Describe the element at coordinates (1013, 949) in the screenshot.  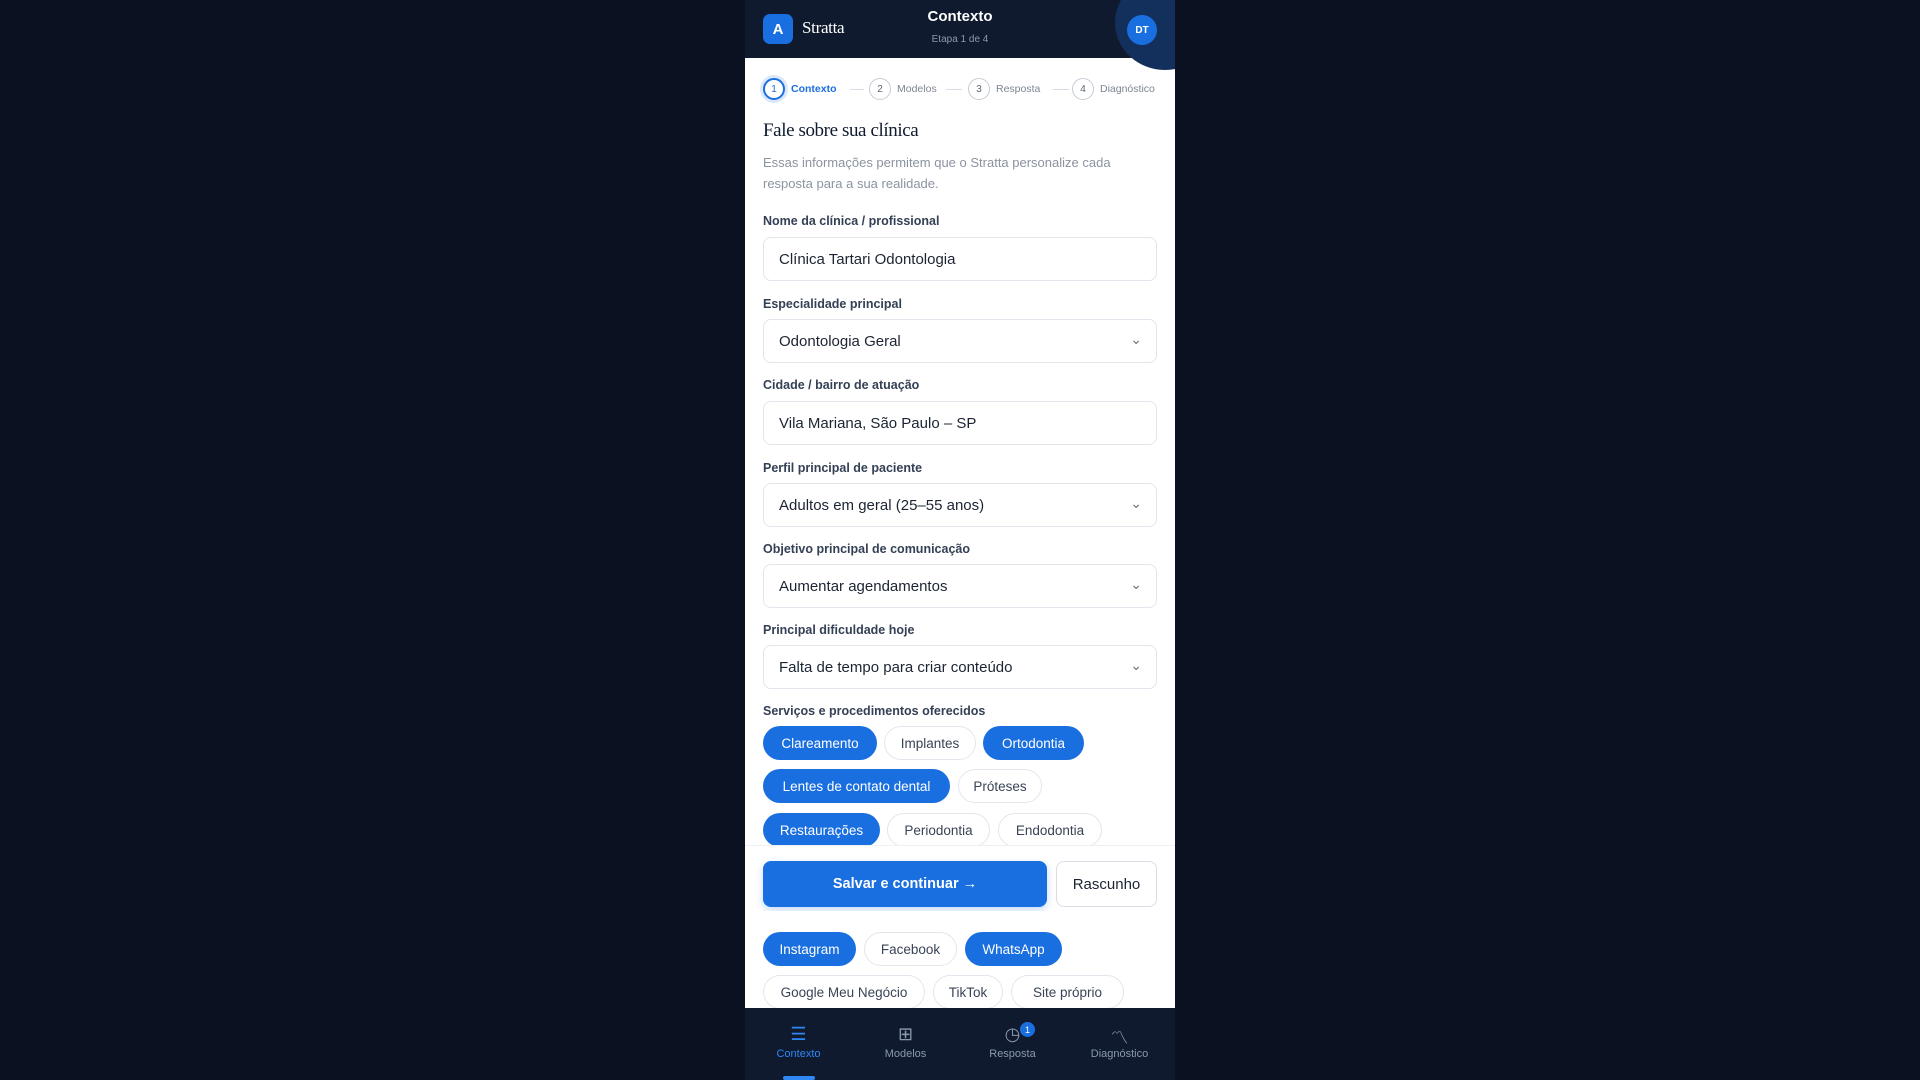
I see `channel-chip-whatsapp: WhatsApp` at that location.